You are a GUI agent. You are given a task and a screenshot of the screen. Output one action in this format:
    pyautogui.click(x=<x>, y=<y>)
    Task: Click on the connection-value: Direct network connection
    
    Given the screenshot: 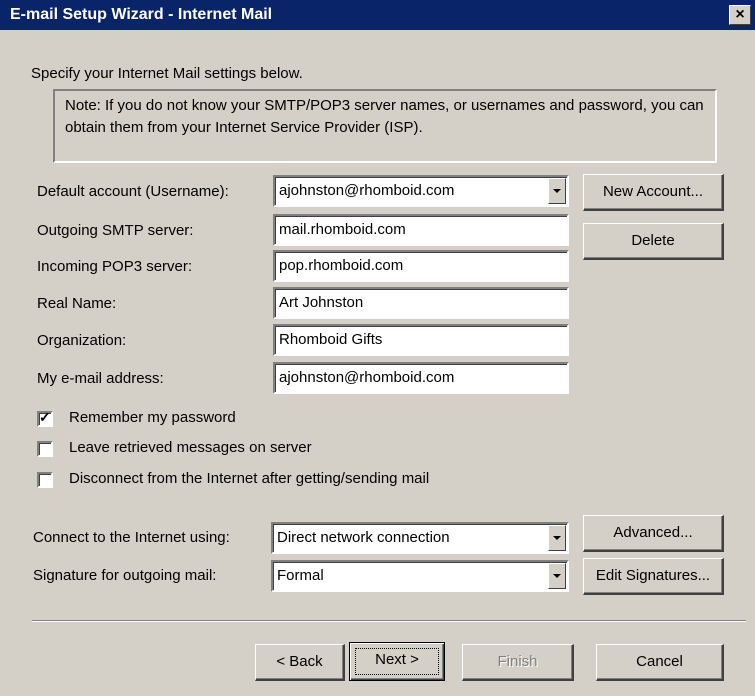 What is the action you would take?
    pyautogui.click(x=363, y=537)
    